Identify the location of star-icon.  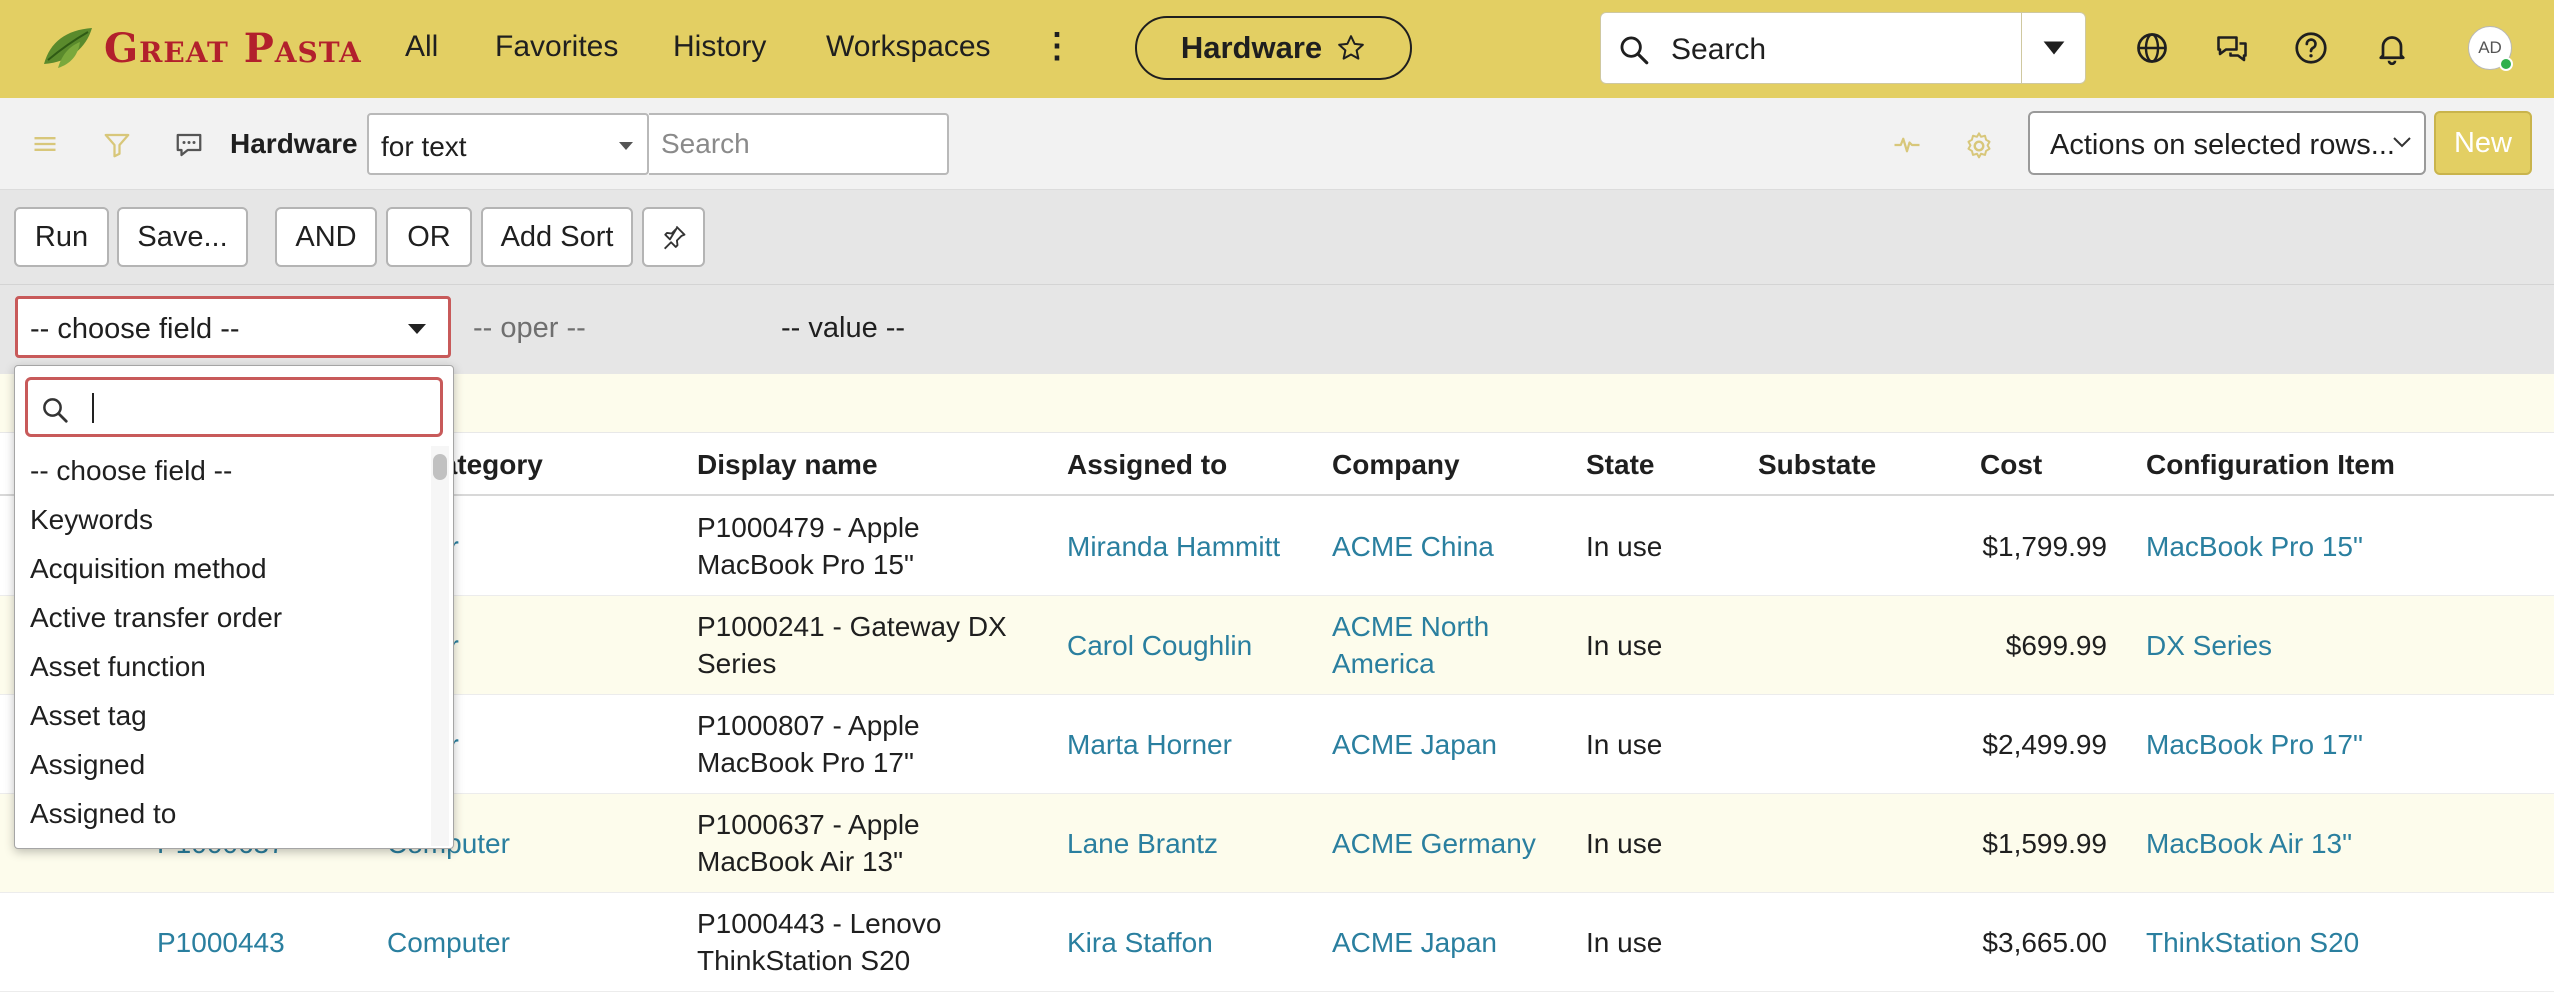
(1351, 48).